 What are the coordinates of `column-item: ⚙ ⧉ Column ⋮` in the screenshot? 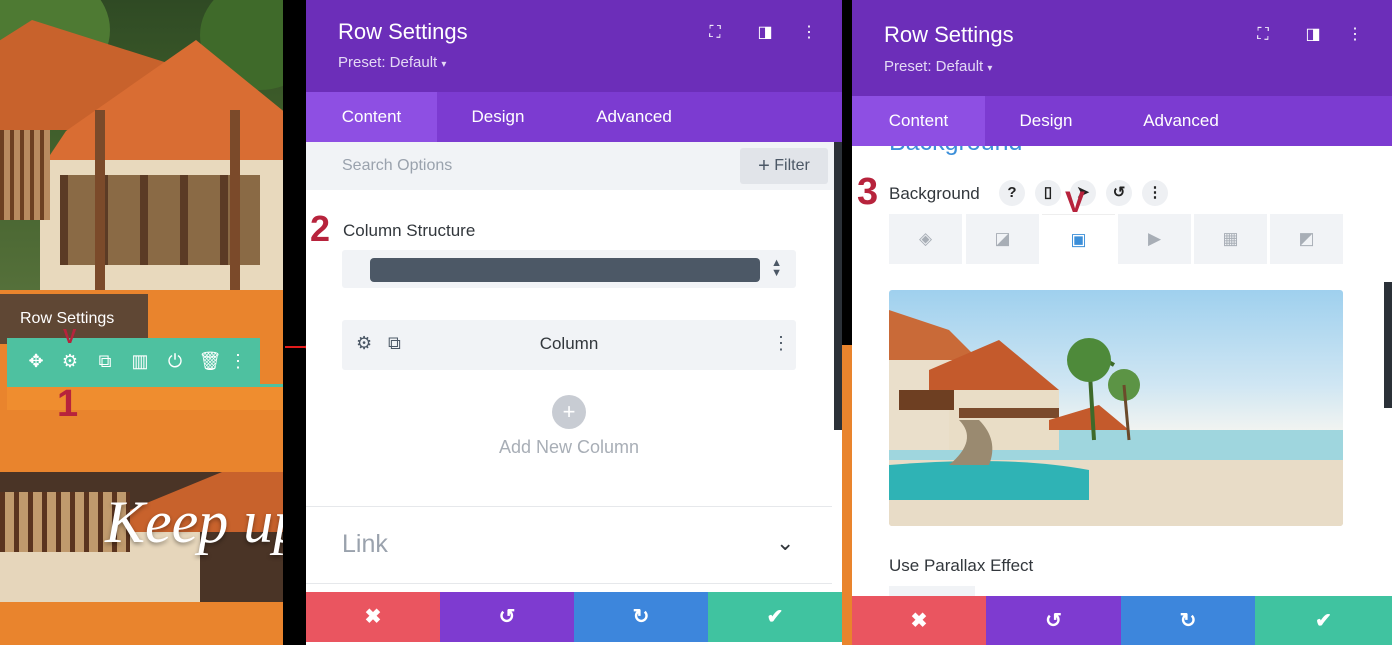 It's located at (569, 345).